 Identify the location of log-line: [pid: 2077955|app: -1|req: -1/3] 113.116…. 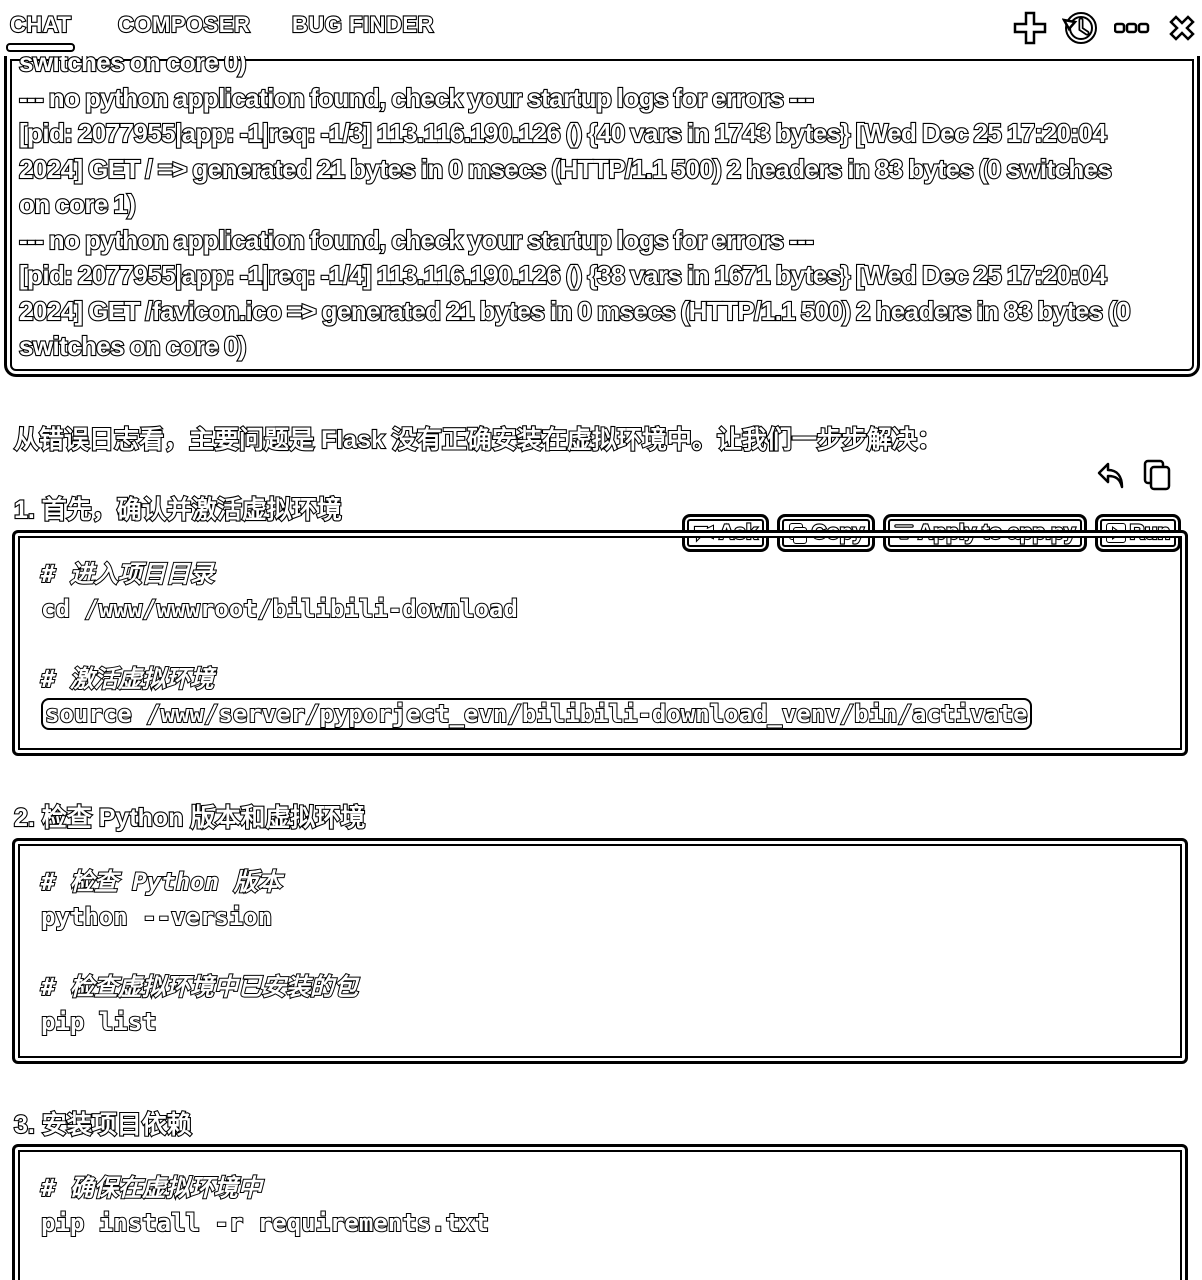
(563, 133).